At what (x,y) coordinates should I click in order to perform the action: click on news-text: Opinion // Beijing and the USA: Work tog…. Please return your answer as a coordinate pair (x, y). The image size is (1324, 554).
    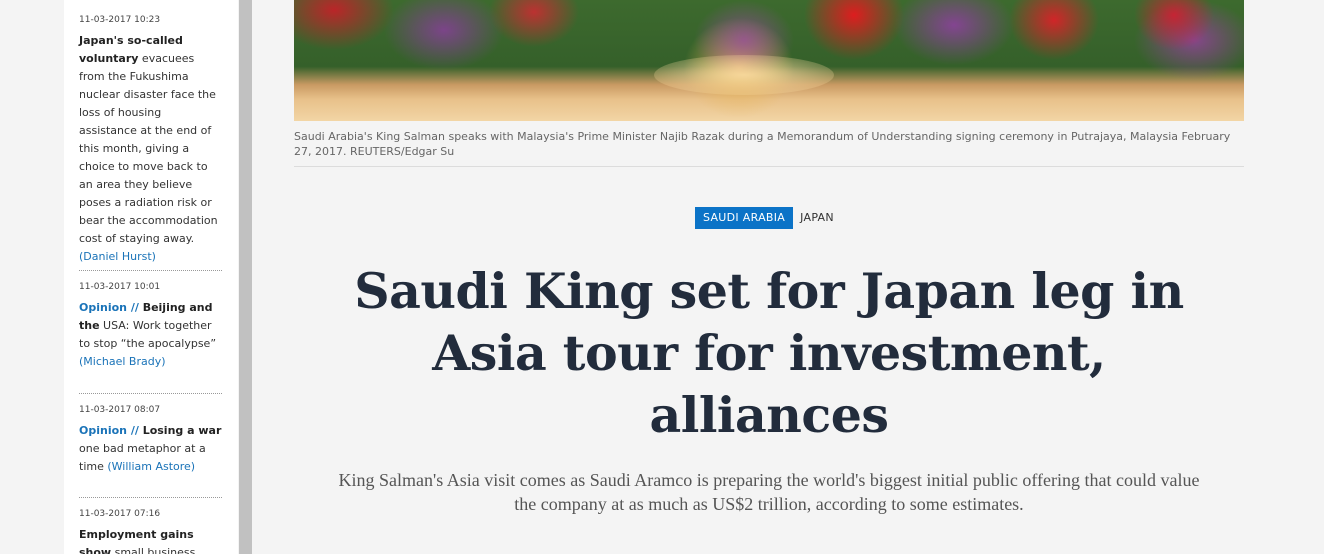
    Looking at the image, I should click on (150, 335).